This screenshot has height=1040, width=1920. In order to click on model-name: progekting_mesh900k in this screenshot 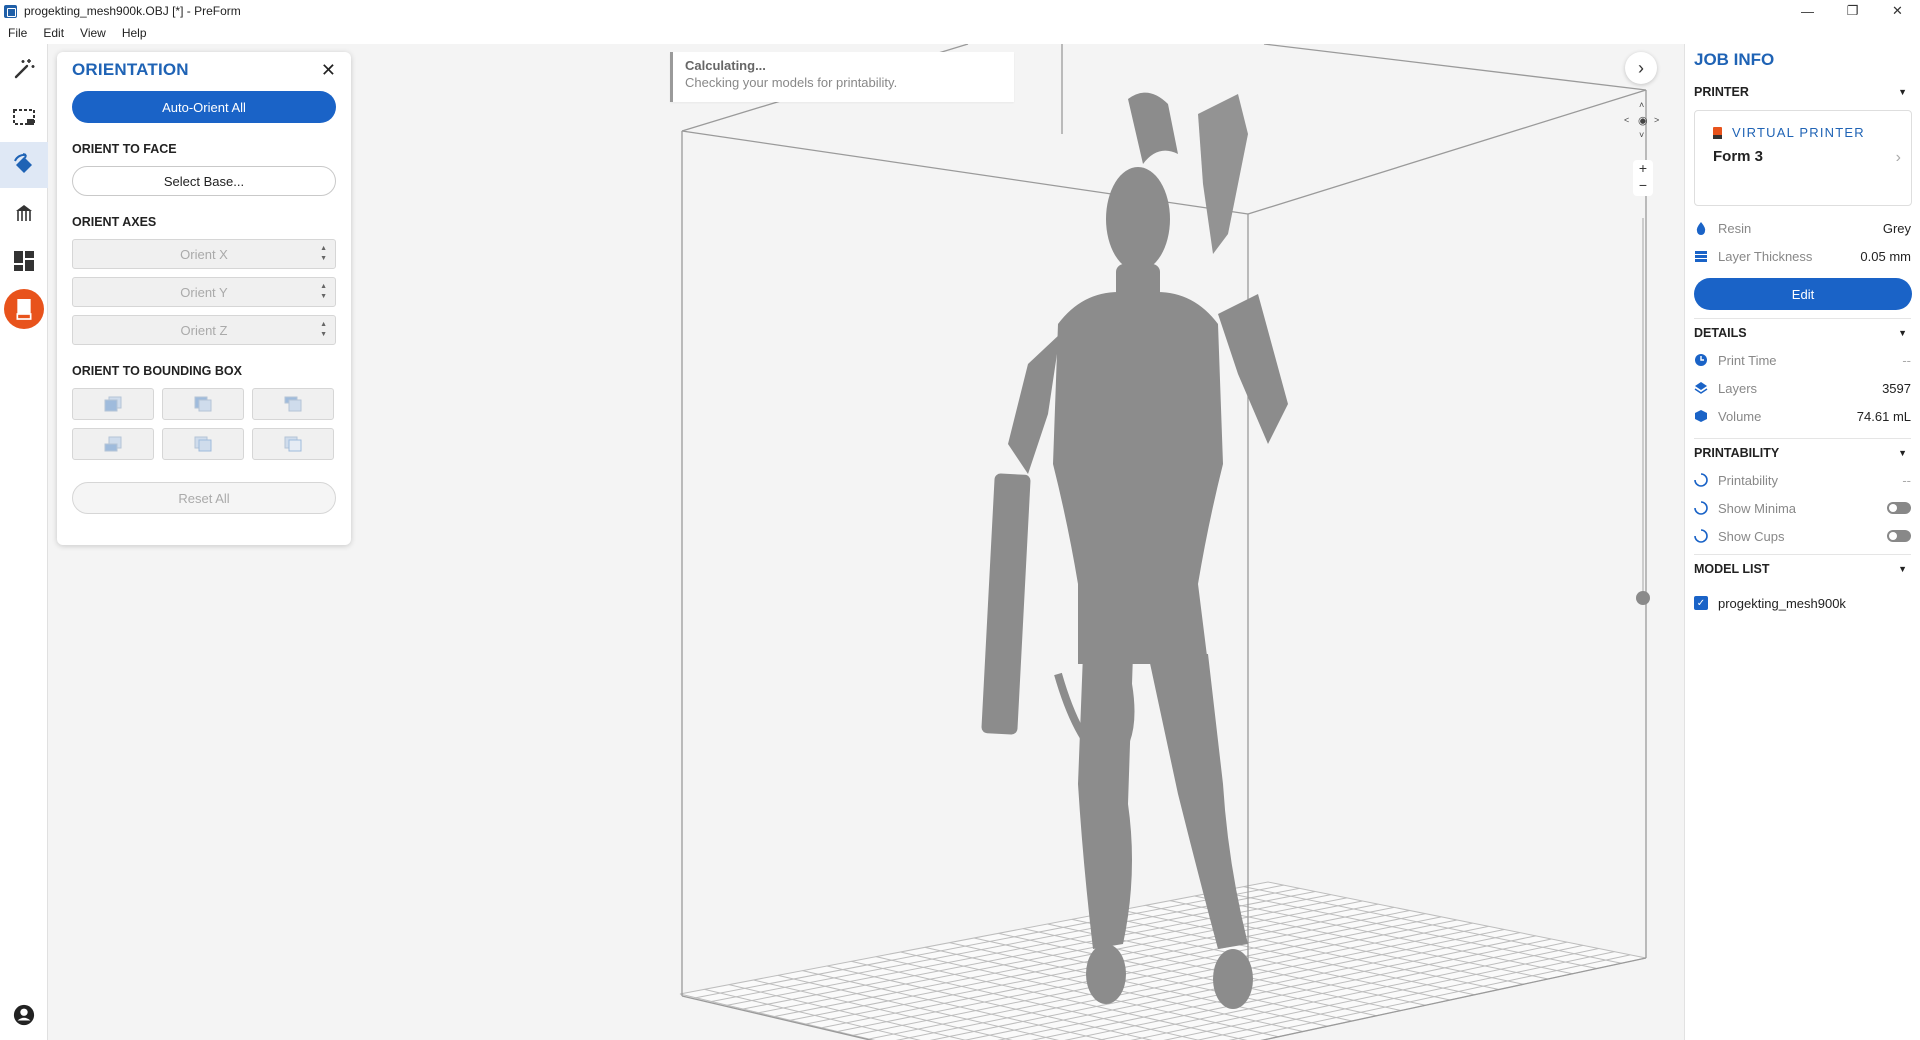, I will do `click(1782, 603)`.